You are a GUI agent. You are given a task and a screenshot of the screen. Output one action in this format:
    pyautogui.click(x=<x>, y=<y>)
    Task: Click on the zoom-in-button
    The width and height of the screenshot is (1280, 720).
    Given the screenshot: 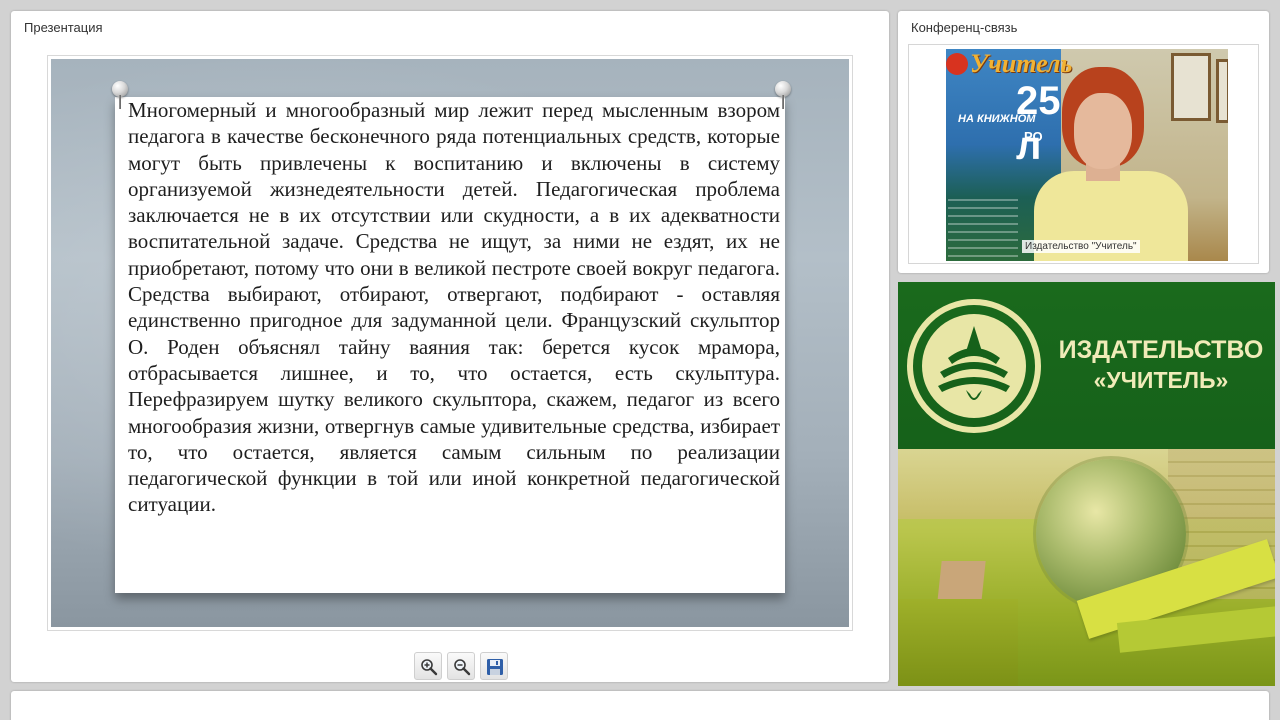 What is the action you would take?
    pyautogui.click(x=428, y=666)
    